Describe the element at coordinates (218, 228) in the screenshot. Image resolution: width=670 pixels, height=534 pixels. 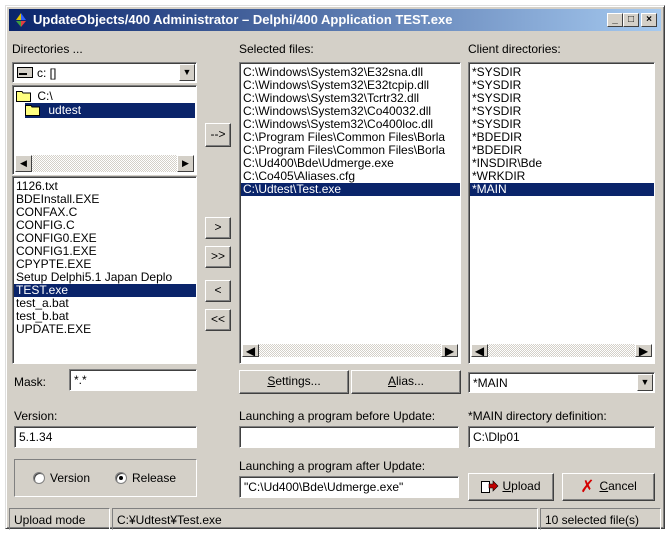
I see `add-button: >` at that location.